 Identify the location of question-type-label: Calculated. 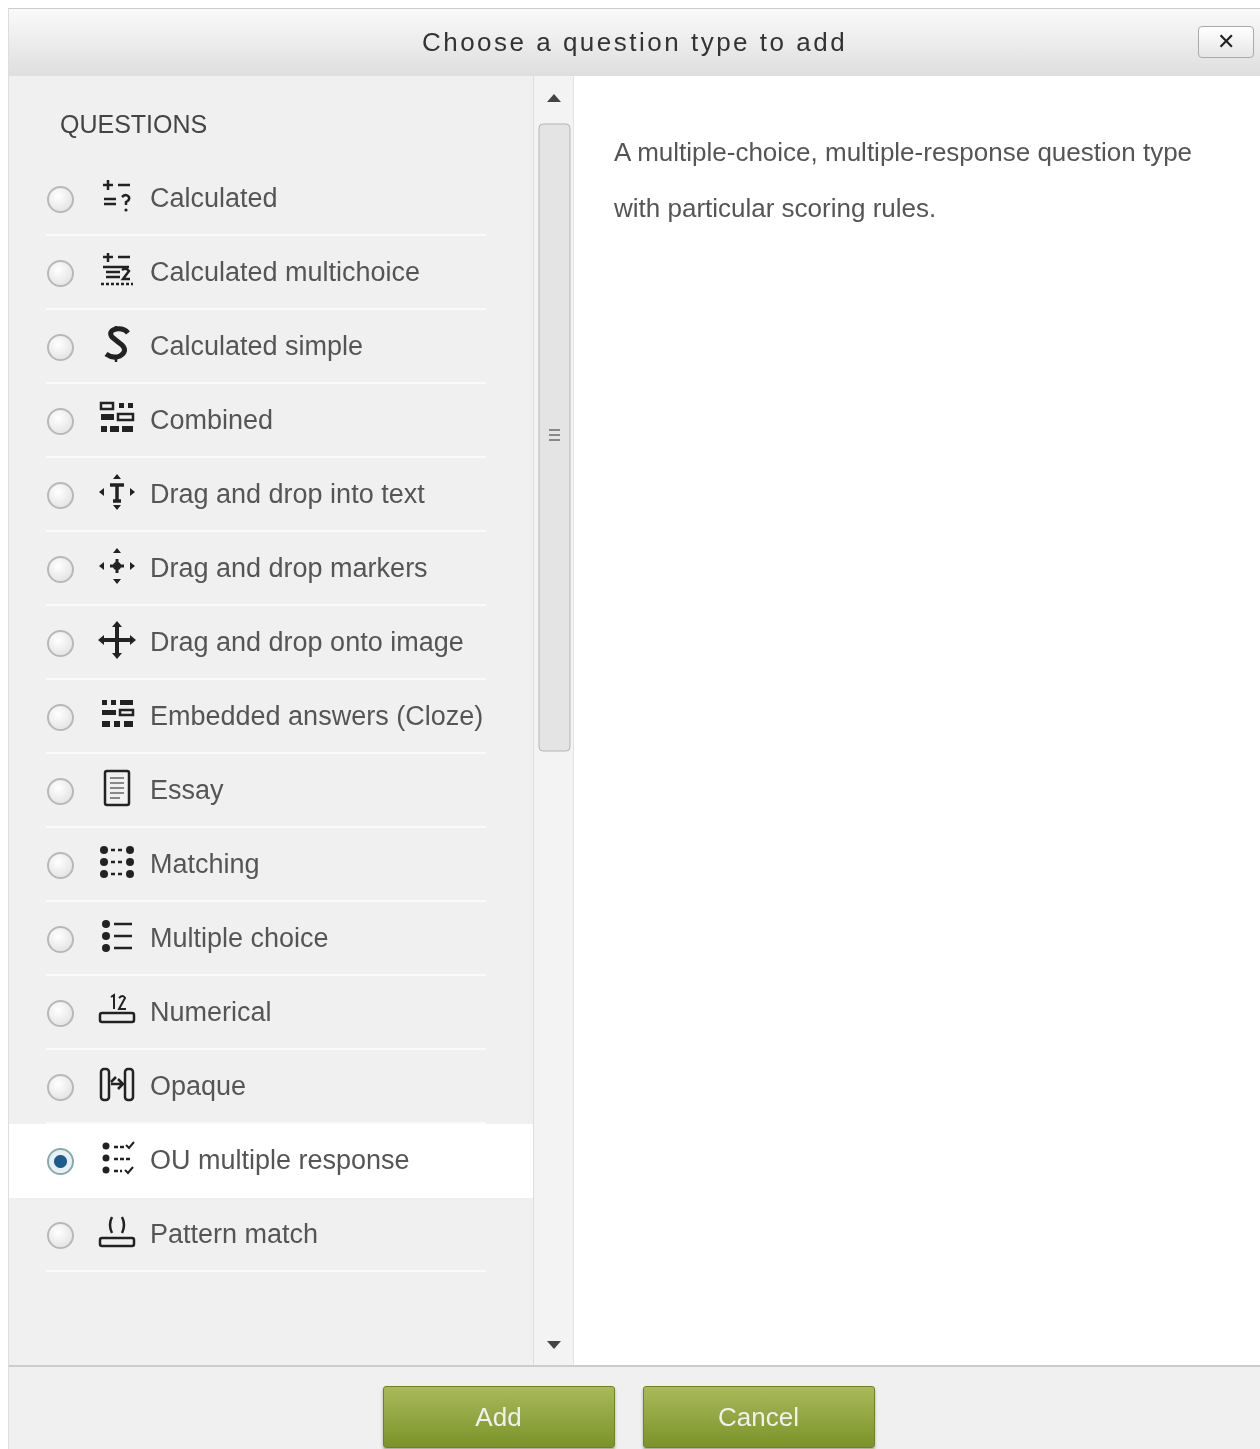
(214, 197).